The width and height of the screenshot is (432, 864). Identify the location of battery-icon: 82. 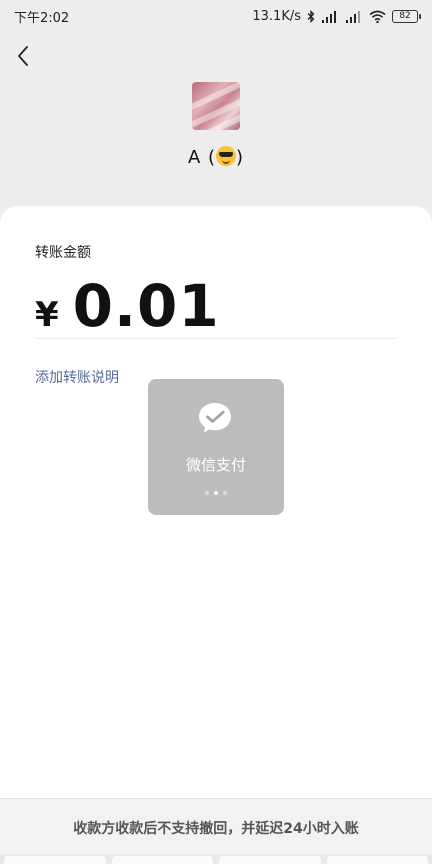
(406, 16).